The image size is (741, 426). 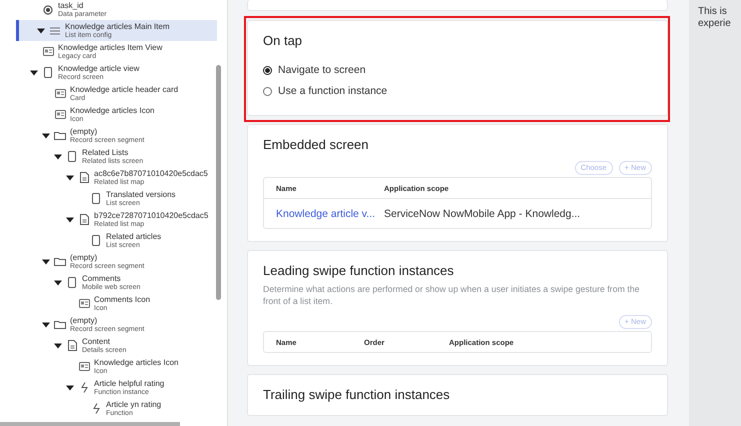 I want to click on horizontal-scrollbar, so click(x=90, y=424).